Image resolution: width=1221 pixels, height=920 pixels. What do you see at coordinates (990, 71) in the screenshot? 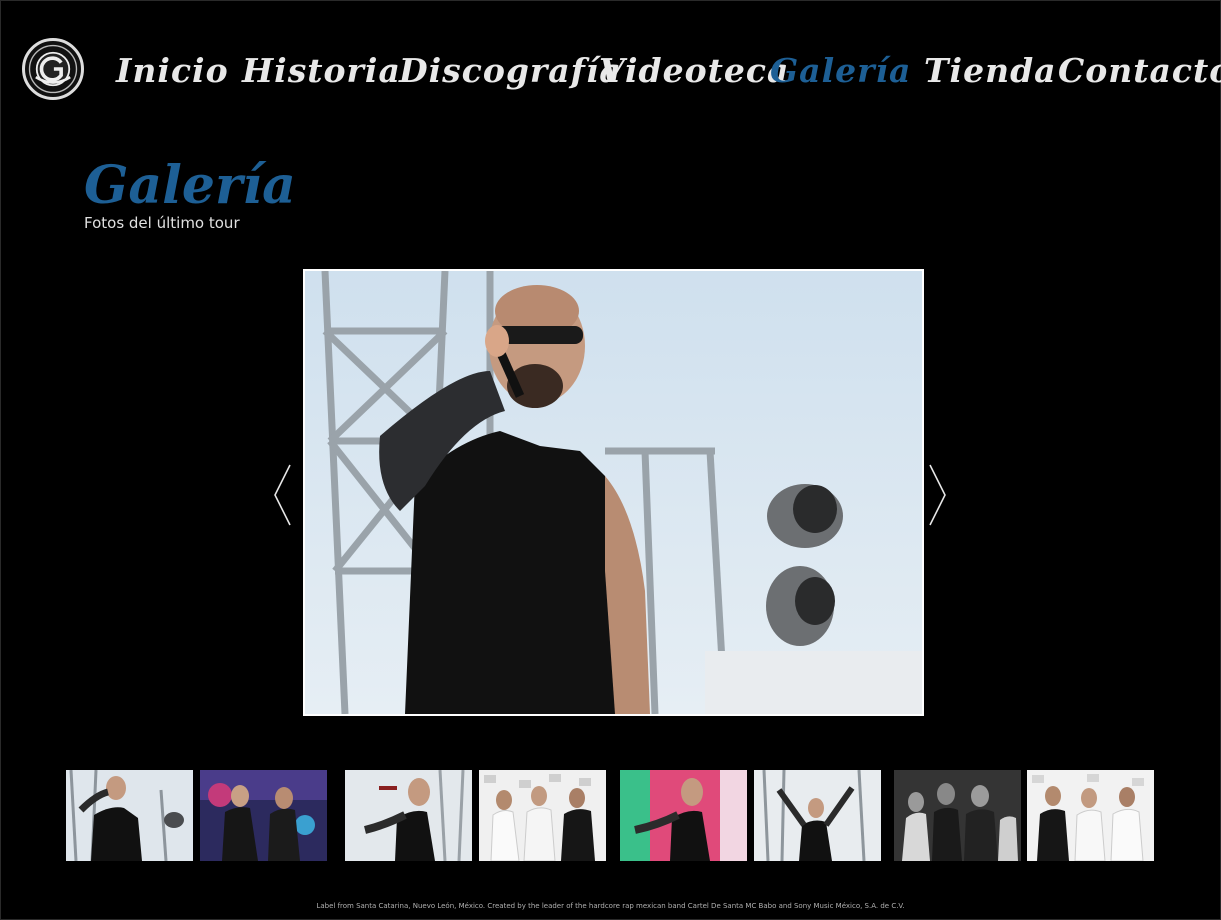
I see `nav-item-tienda: Tienda` at bounding box center [990, 71].